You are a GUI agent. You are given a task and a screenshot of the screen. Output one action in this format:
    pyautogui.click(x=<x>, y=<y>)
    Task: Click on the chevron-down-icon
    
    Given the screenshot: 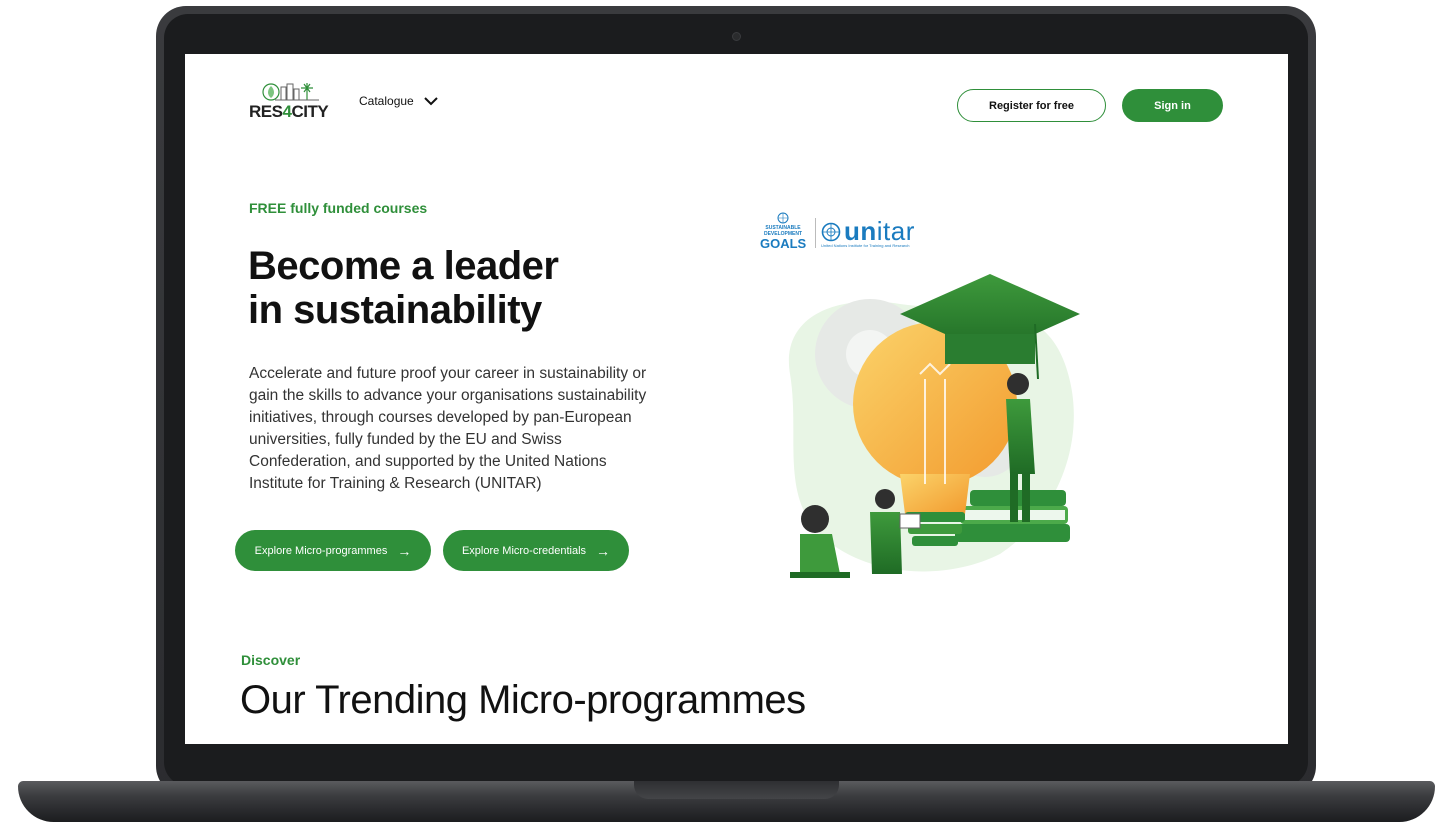 What is the action you would take?
    pyautogui.click(x=431, y=101)
    